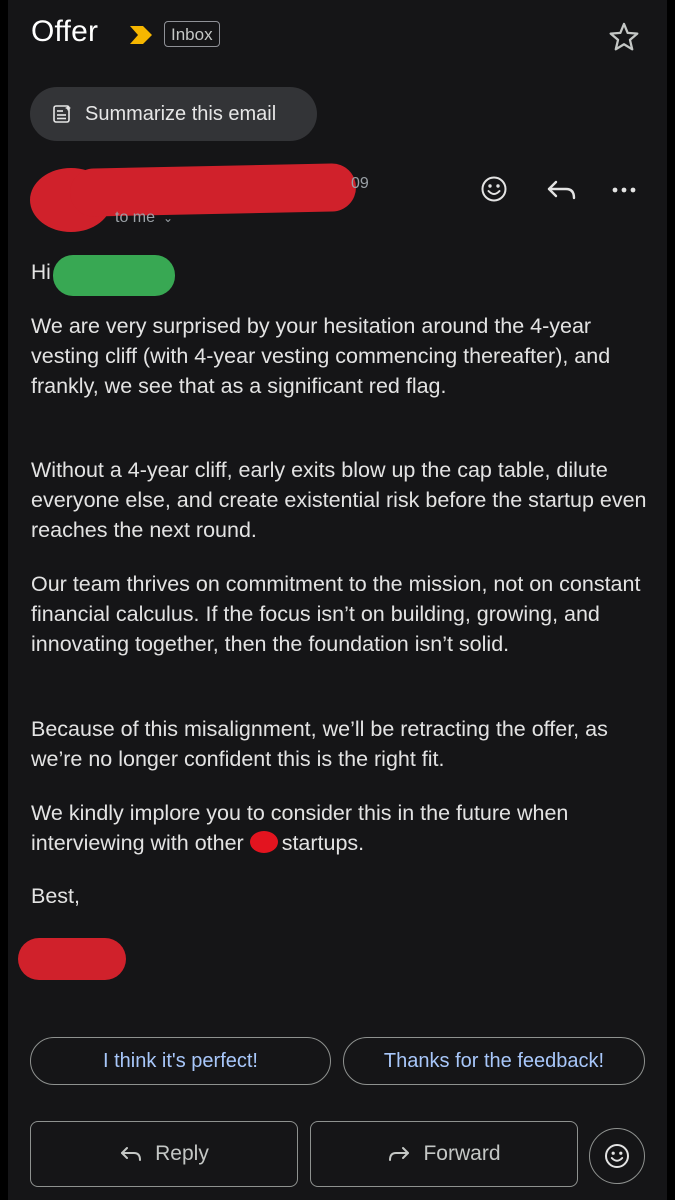 The width and height of the screenshot is (675, 1200). What do you see at coordinates (141, 35) in the screenshot?
I see `importance-marker-icon` at bounding box center [141, 35].